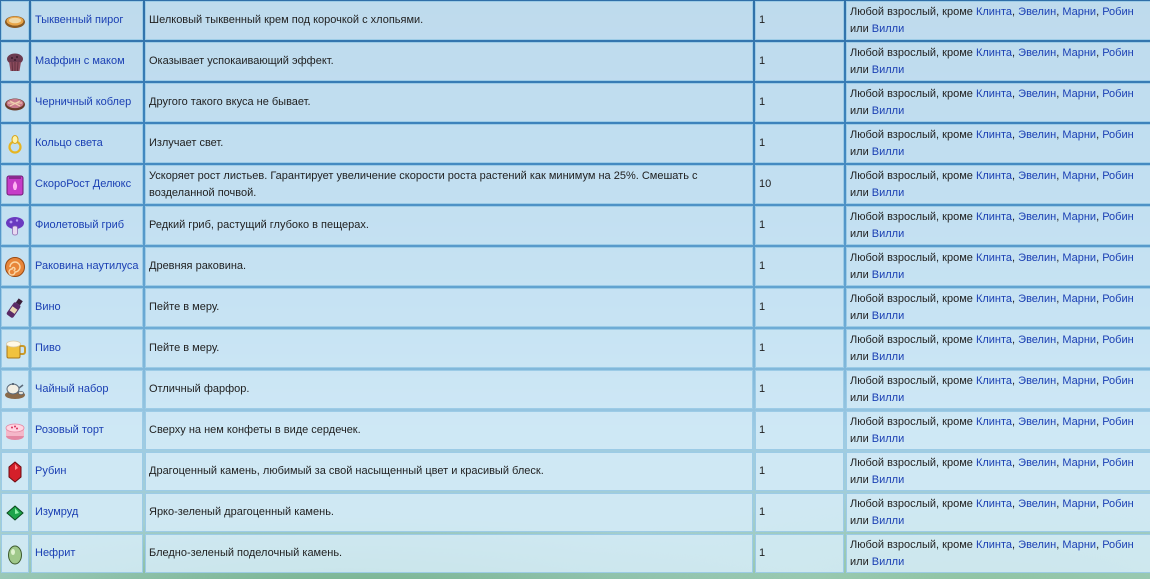 The image size is (1150, 579). I want to click on item-name-link: Изумруд, so click(56, 512).